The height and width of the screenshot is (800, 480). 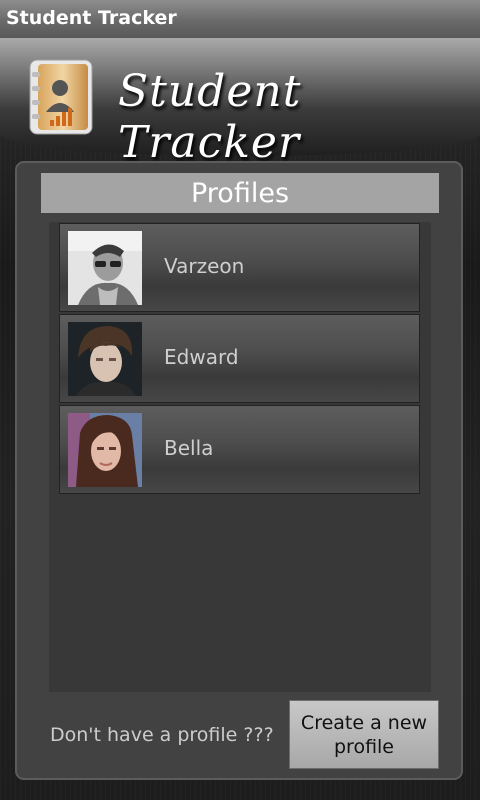 I want to click on create-profile-button: Create a new profile, so click(x=364, y=734).